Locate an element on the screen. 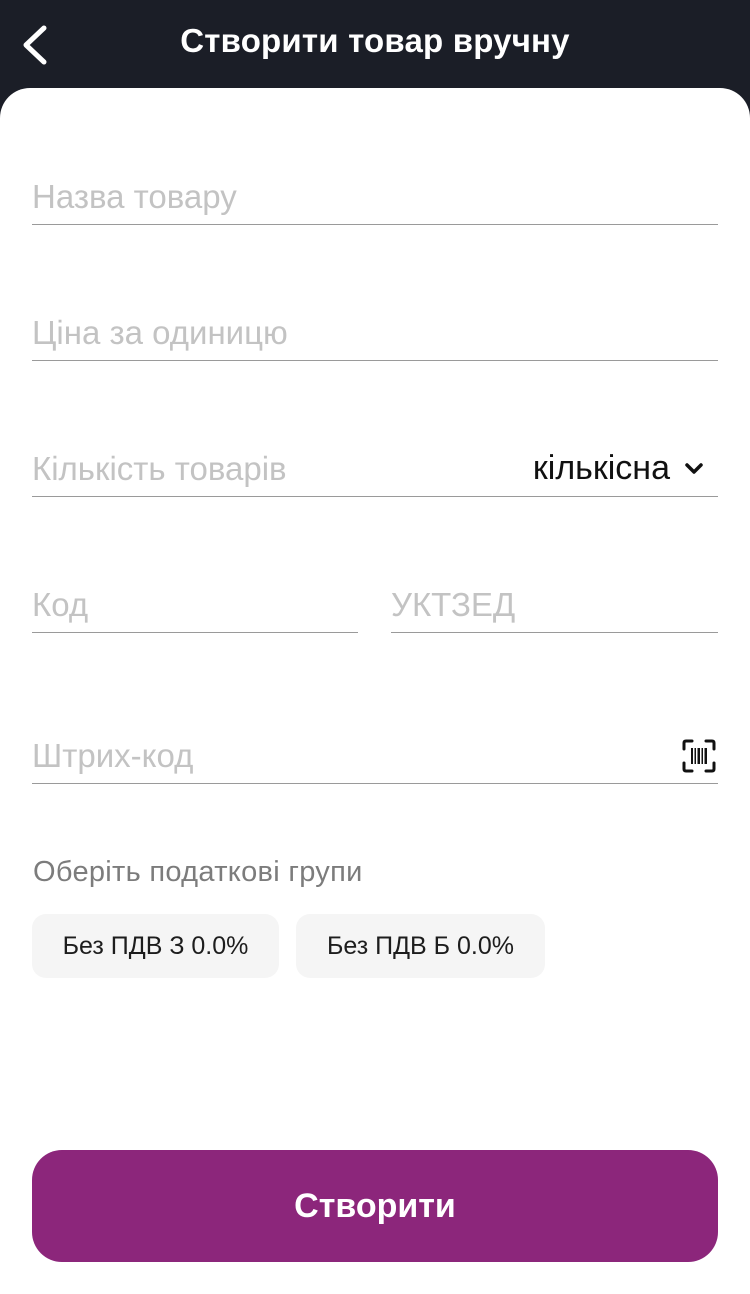 The height and width of the screenshot is (1294, 750). quantity-field: кількісна is located at coordinates (375, 466).